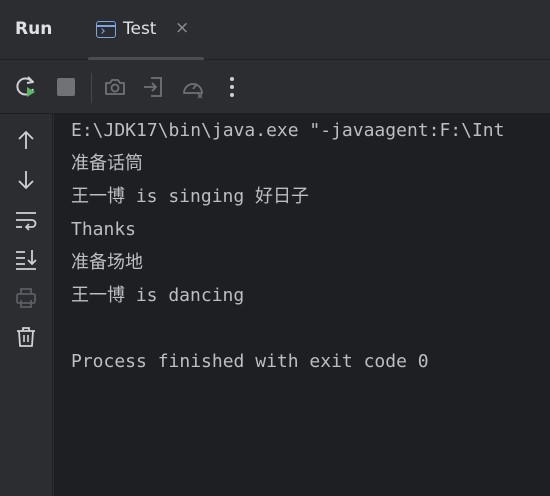 This screenshot has width=550, height=496. I want to click on soft-wrap-icon, so click(26, 220).